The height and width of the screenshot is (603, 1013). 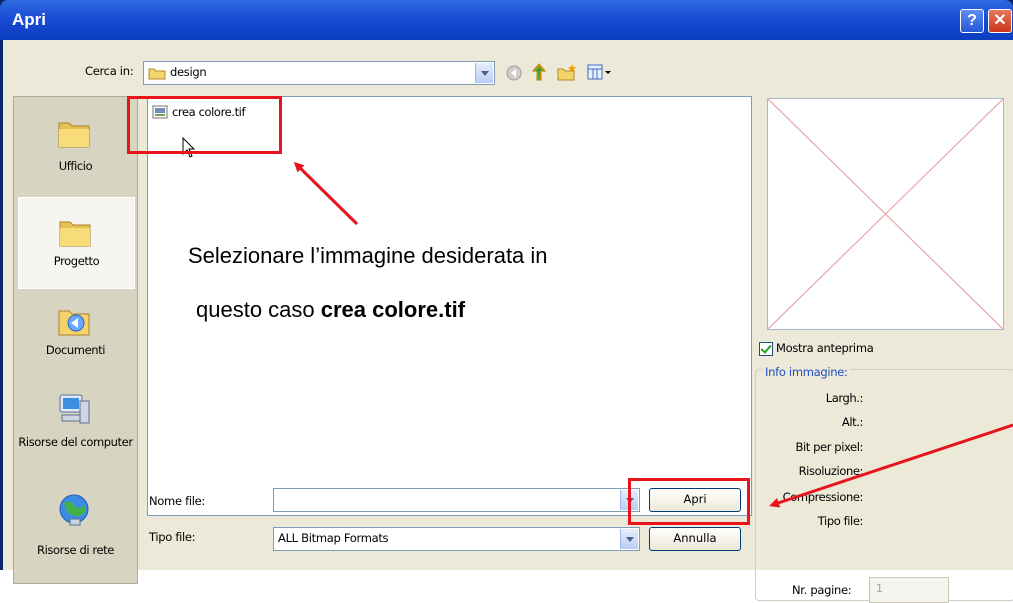 I want to click on annotation-line-2: questo caso crea colore.tif, so click(x=330, y=310).